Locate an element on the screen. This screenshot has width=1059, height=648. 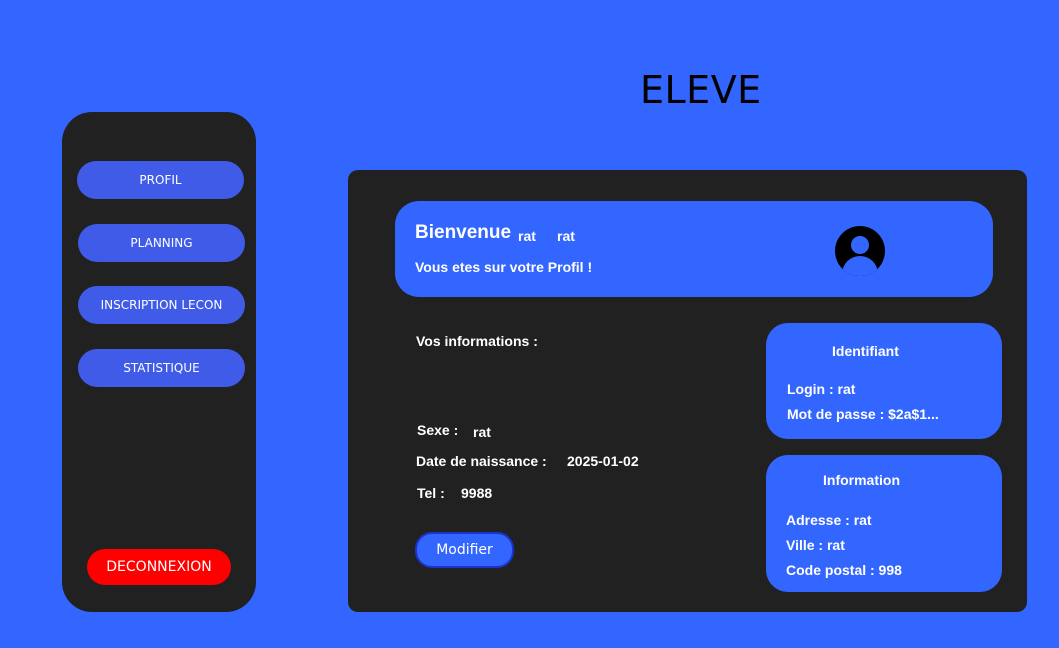
sexe-value: rat is located at coordinates (482, 432).